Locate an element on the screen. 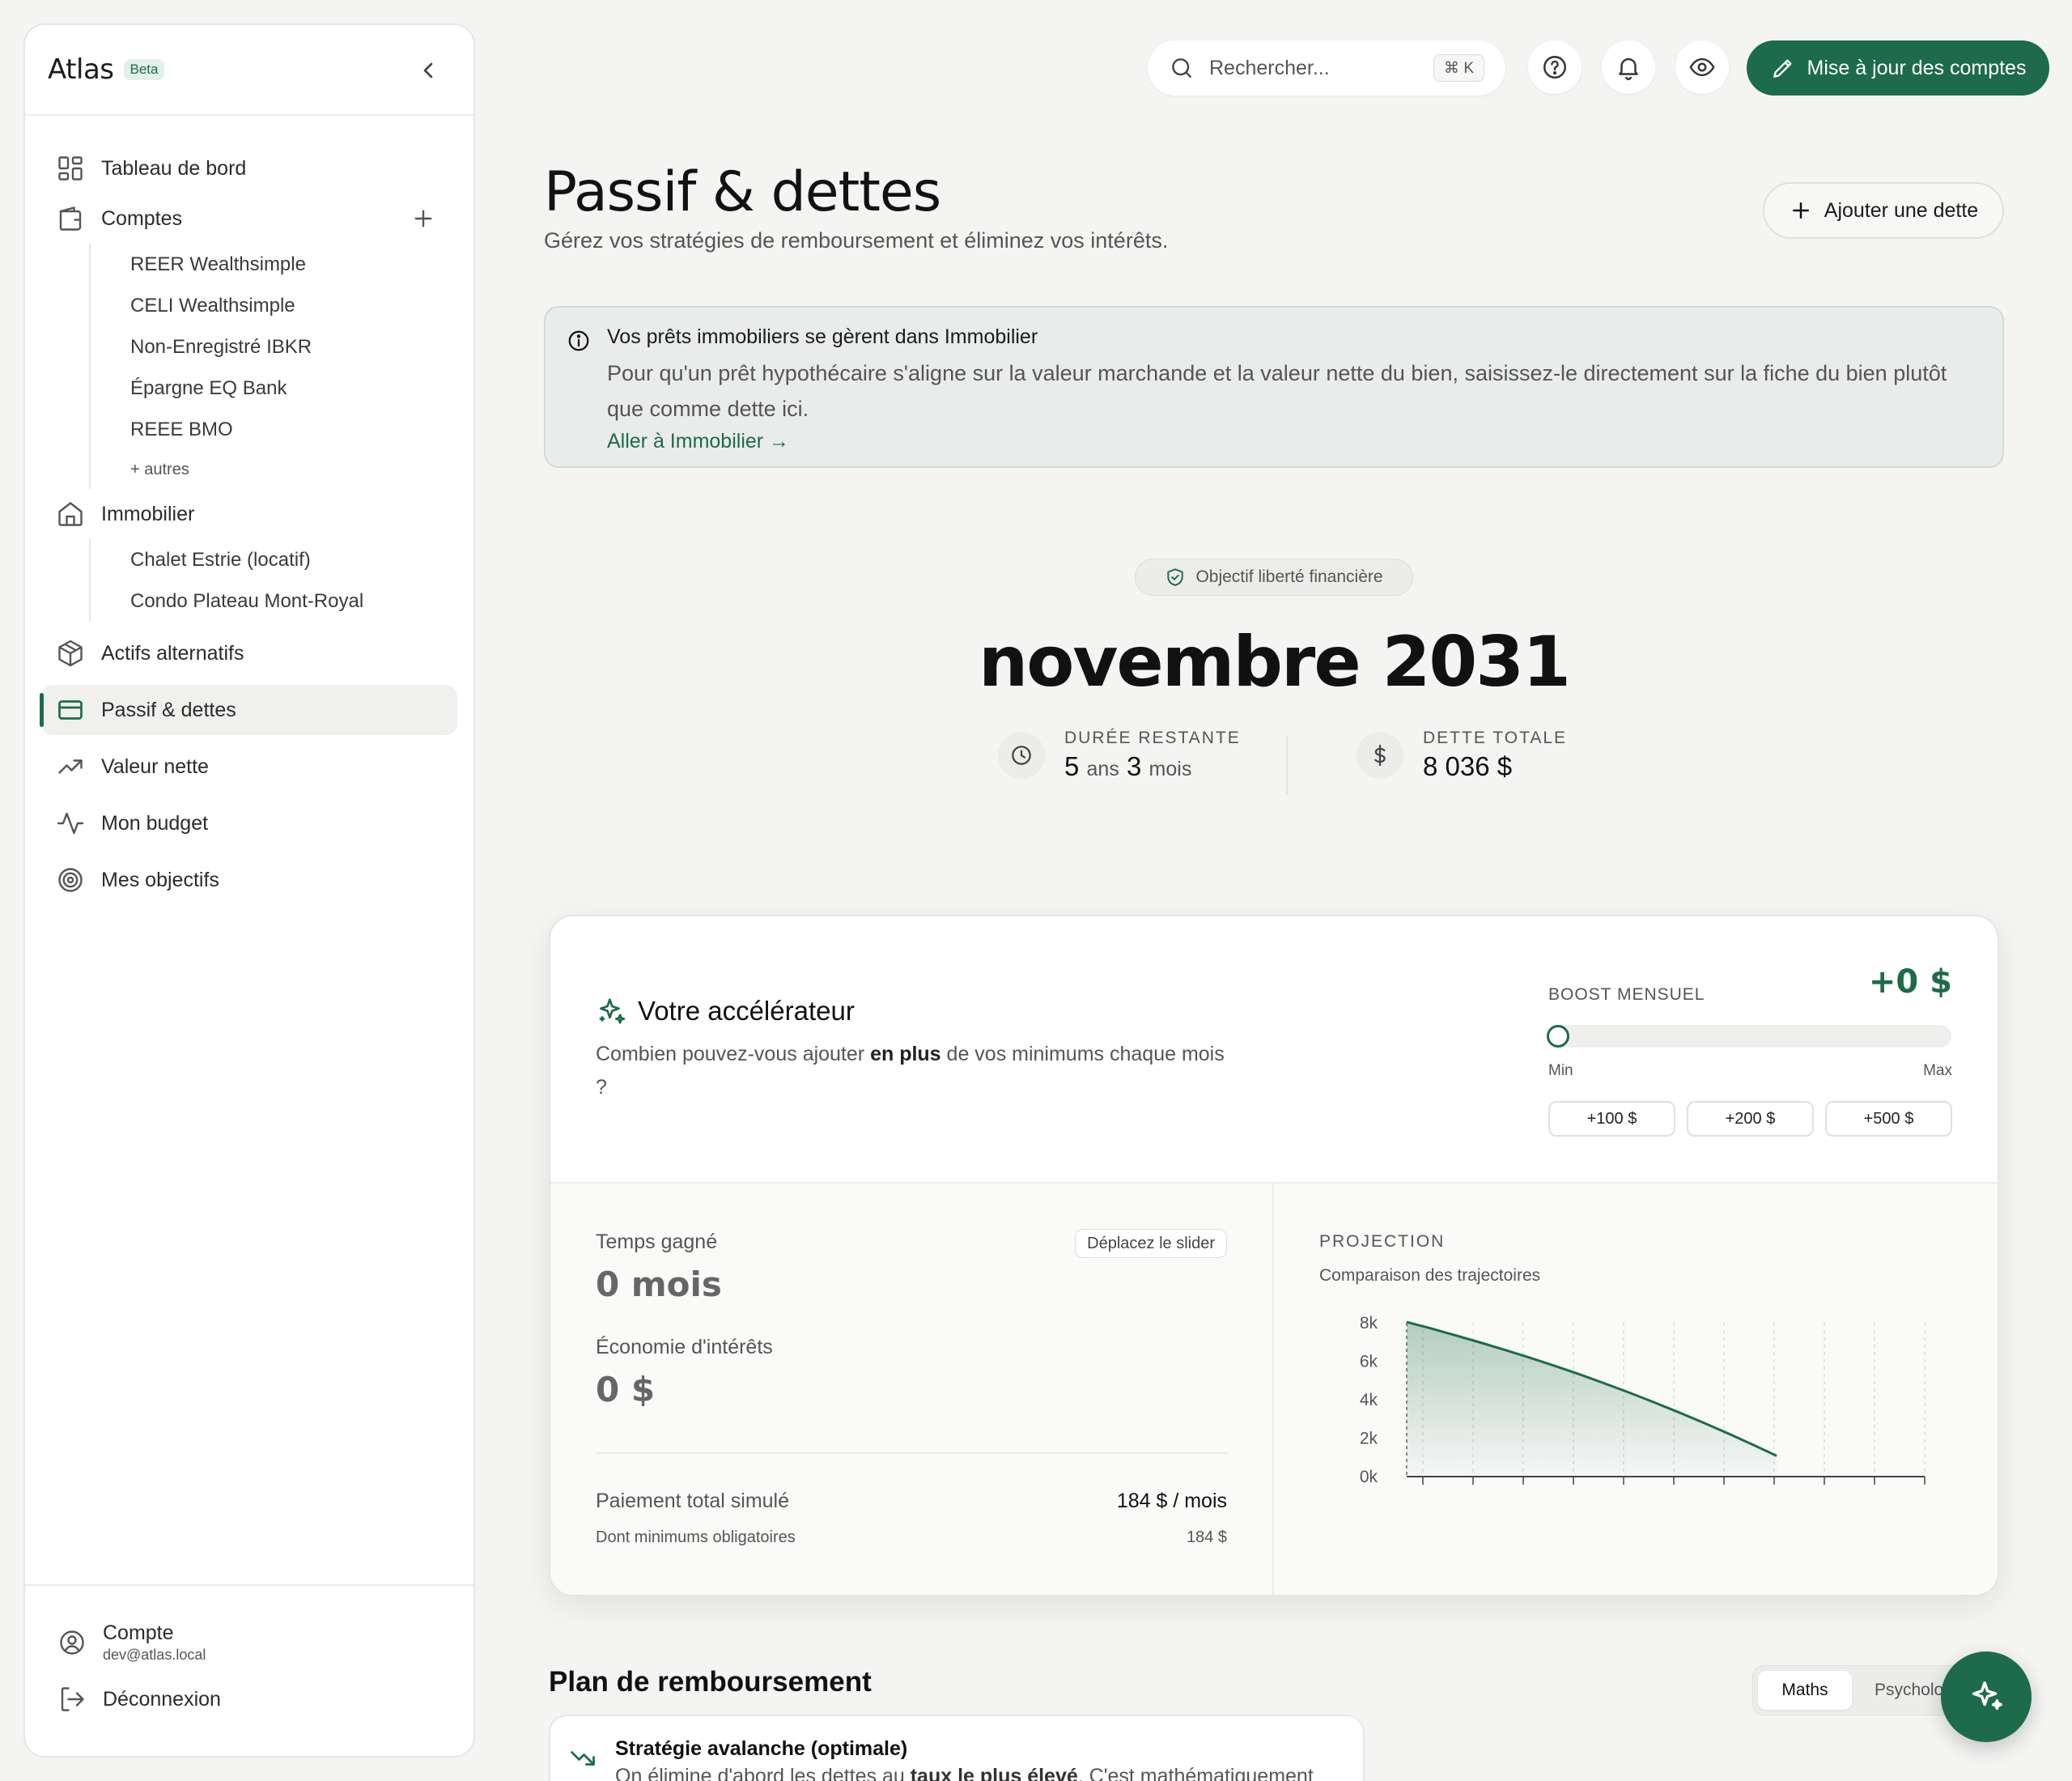 Image resolution: width=2072 pixels, height=1781 pixels. strategy-title: Stratégie avalanche (optimale) is located at coordinates (761, 1749).